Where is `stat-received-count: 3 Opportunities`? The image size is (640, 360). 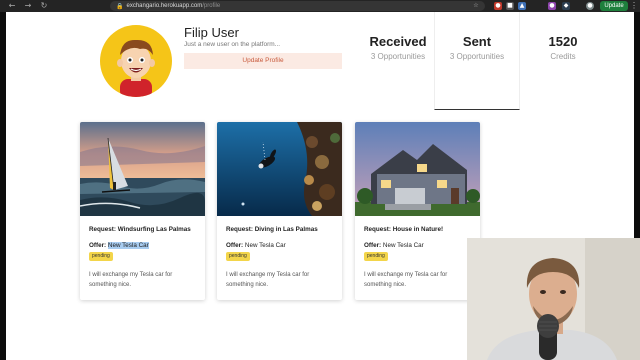 stat-received-count: 3 Opportunities is located at coordinates (398, 56).